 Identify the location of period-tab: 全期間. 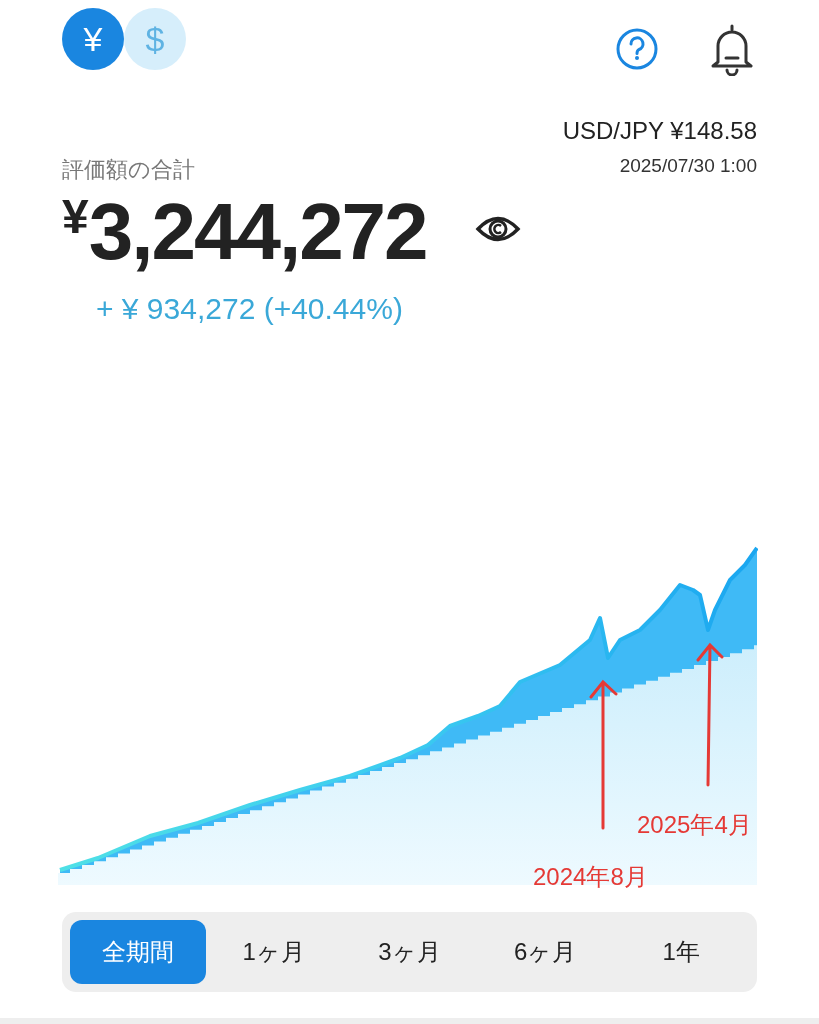
(138, 952).